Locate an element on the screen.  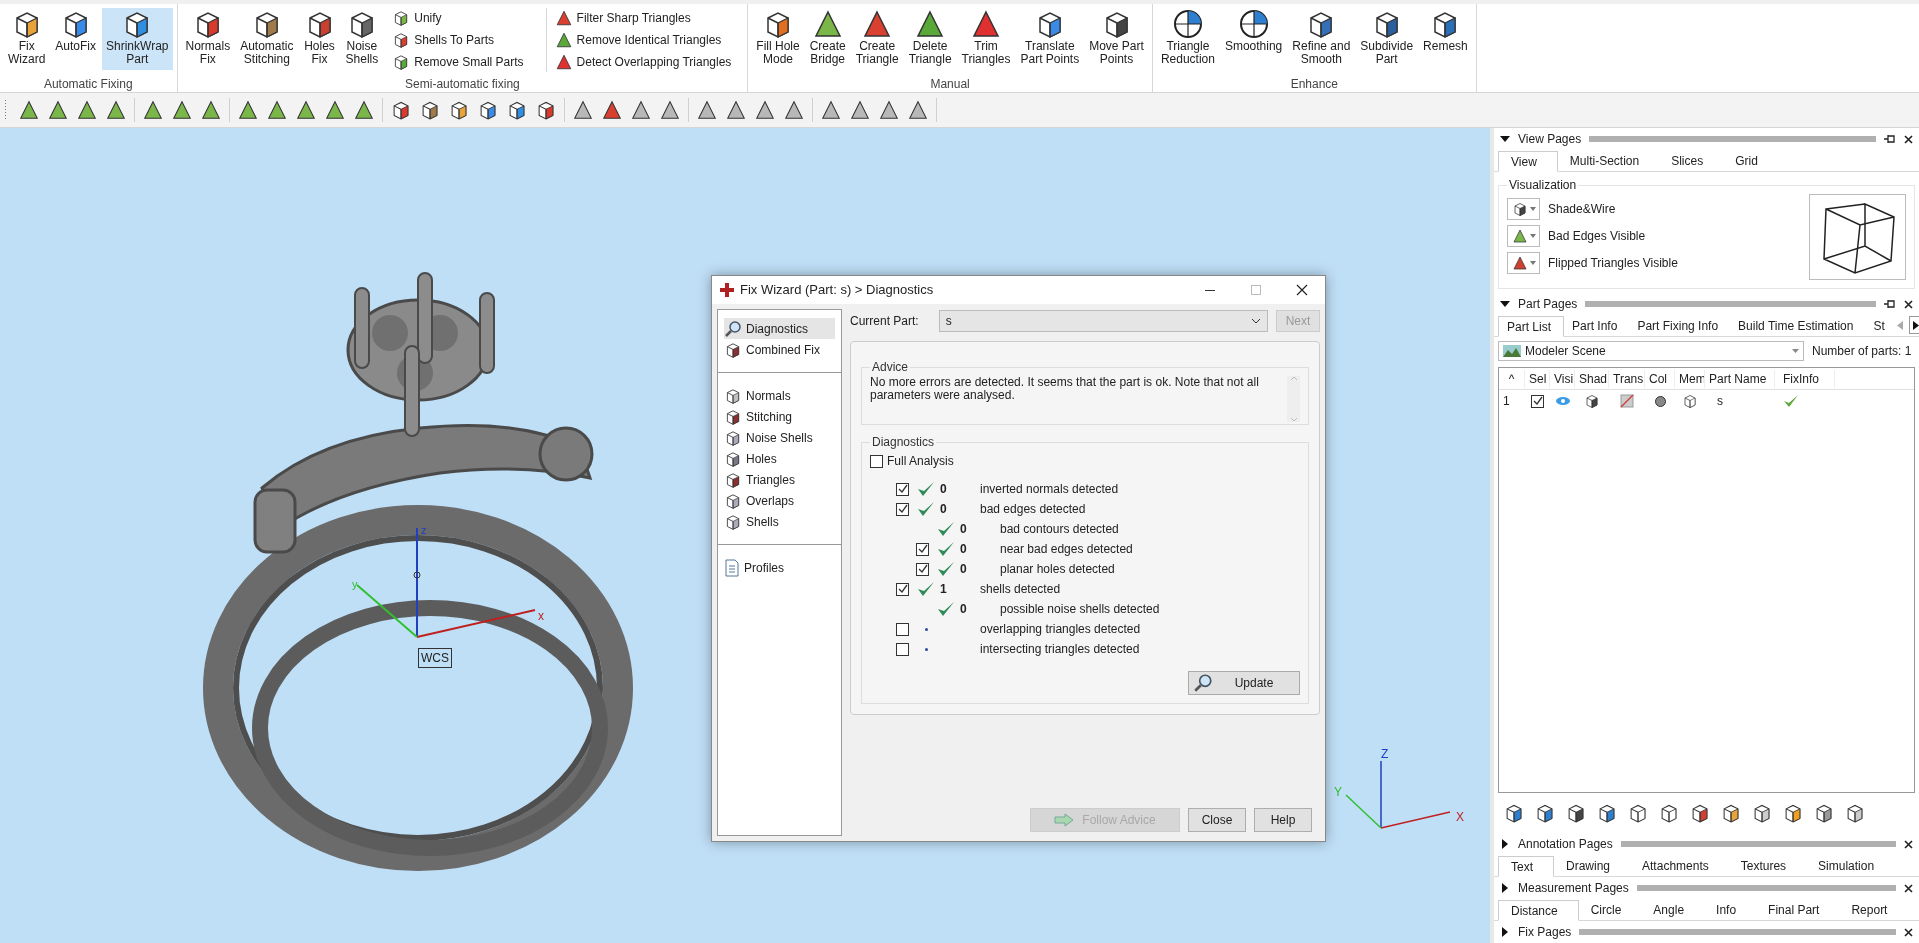
column-header: Mem is located at coordinates (1690, 378).